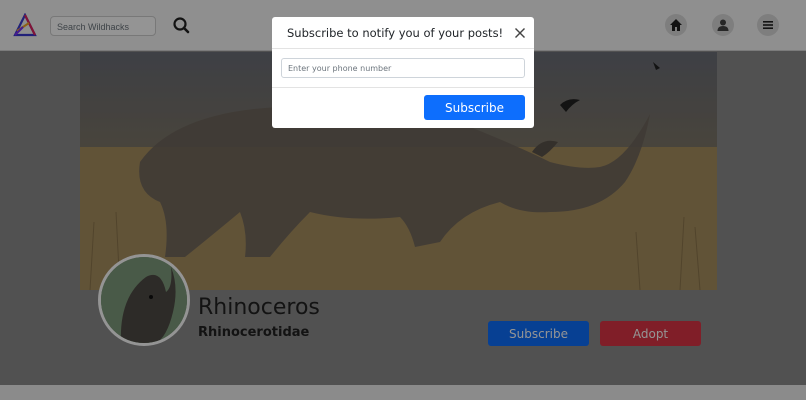 The width and height of the screenshot is (806, 400). I want to click on phone-number-input, so click(403, 68).